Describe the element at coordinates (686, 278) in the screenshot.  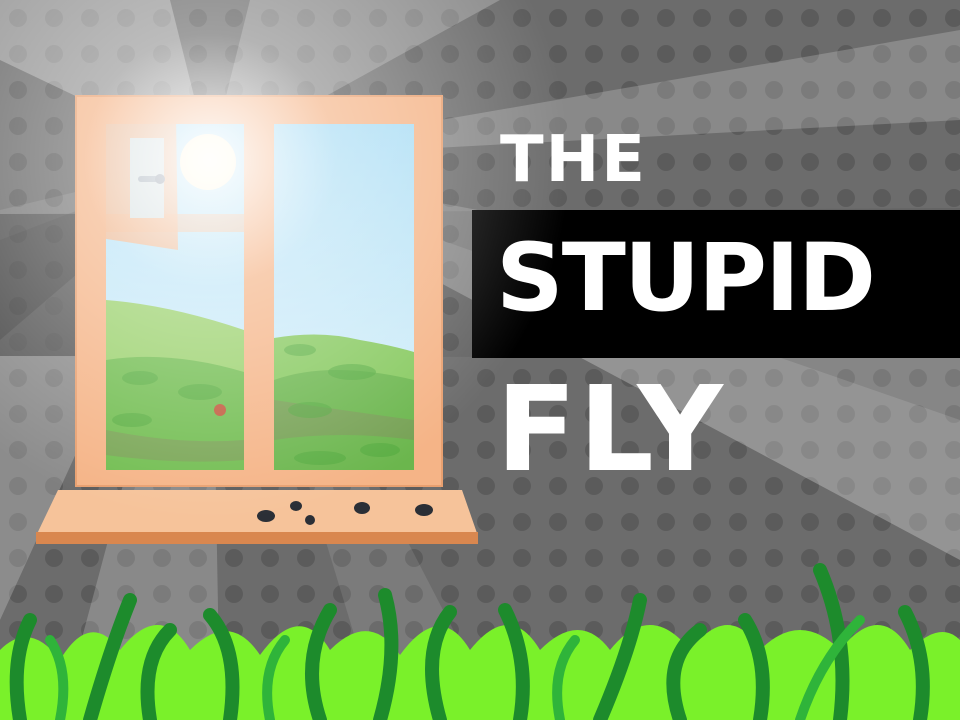
I see `title-word-stupid: STUPID` at that location.